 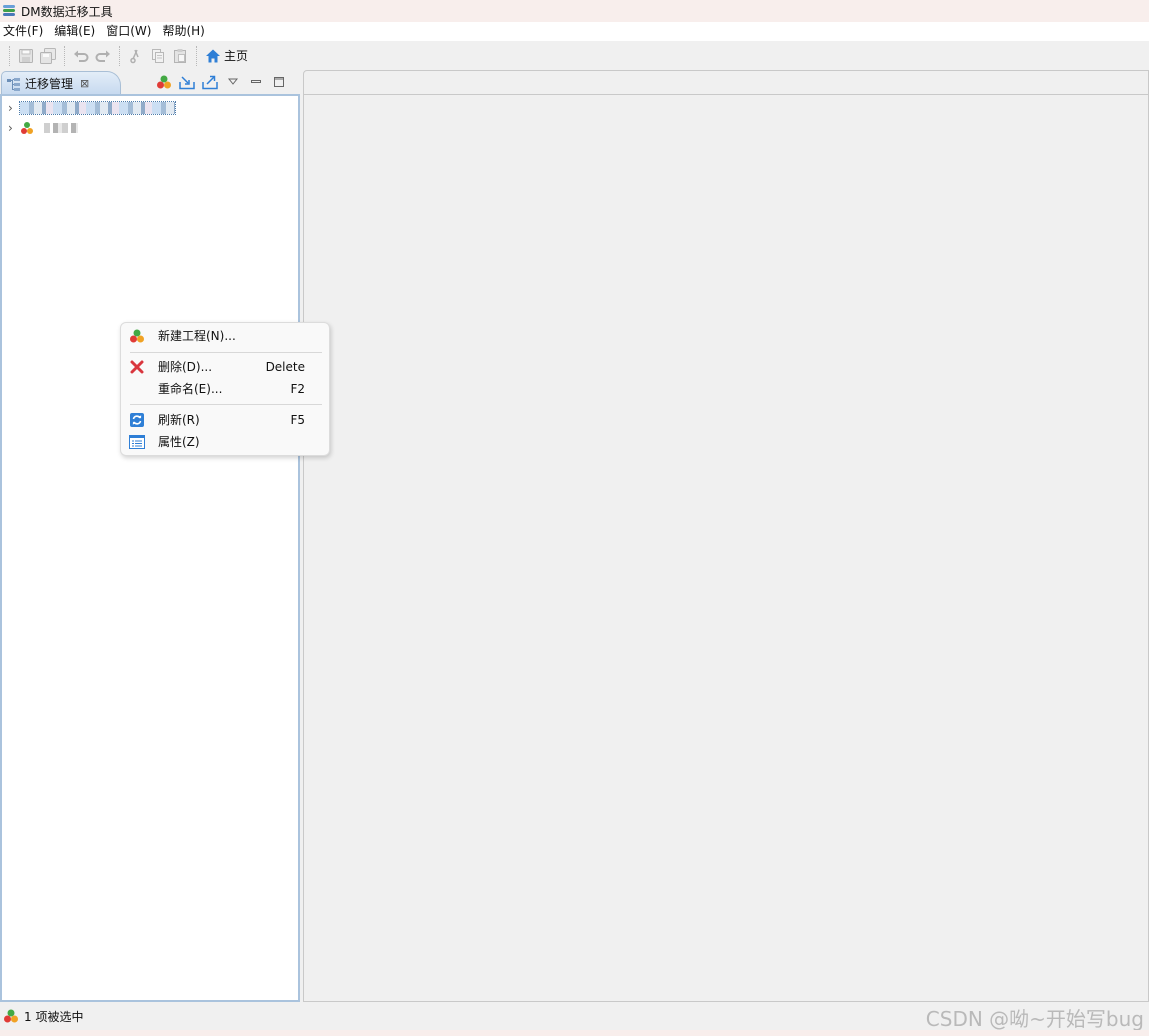 I want to click on menu-item-refresh: 刷新(R) F5, so click(x=225, y=420).